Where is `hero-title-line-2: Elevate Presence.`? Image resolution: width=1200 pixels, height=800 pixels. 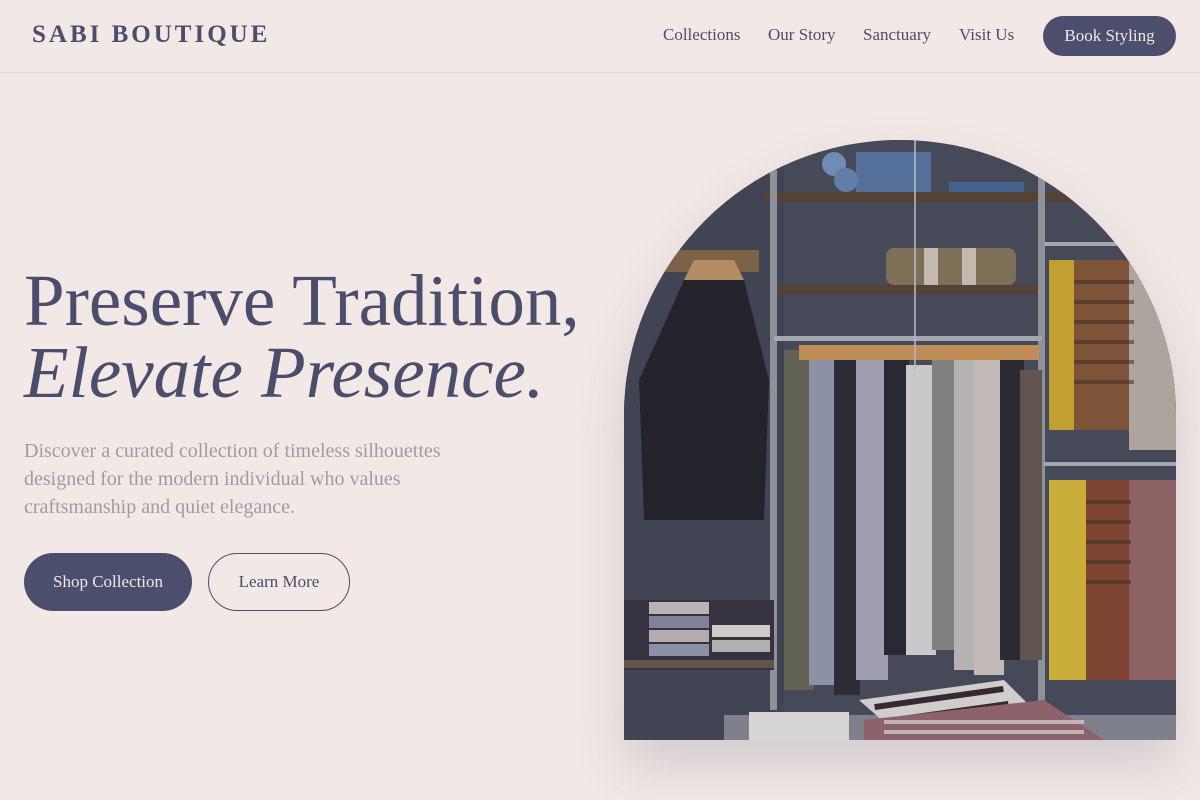 hero-title-line-2: Elevate Presence. is located at coordinates (284, 372).